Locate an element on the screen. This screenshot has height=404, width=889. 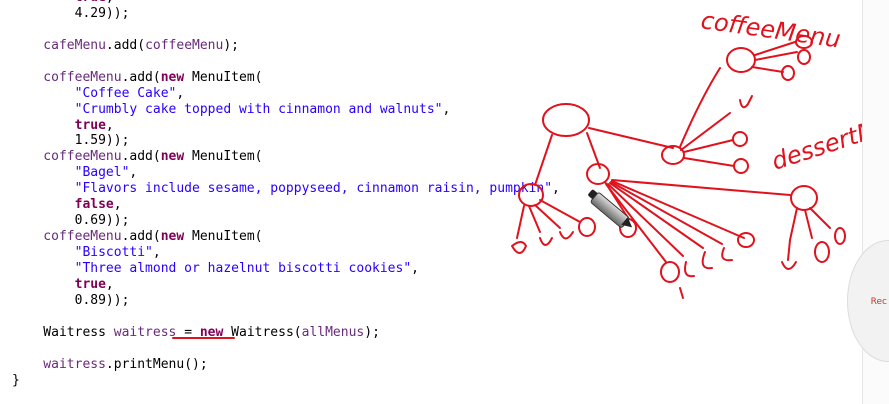
code-line: 0.69)); is located at coordinates (286, 221).